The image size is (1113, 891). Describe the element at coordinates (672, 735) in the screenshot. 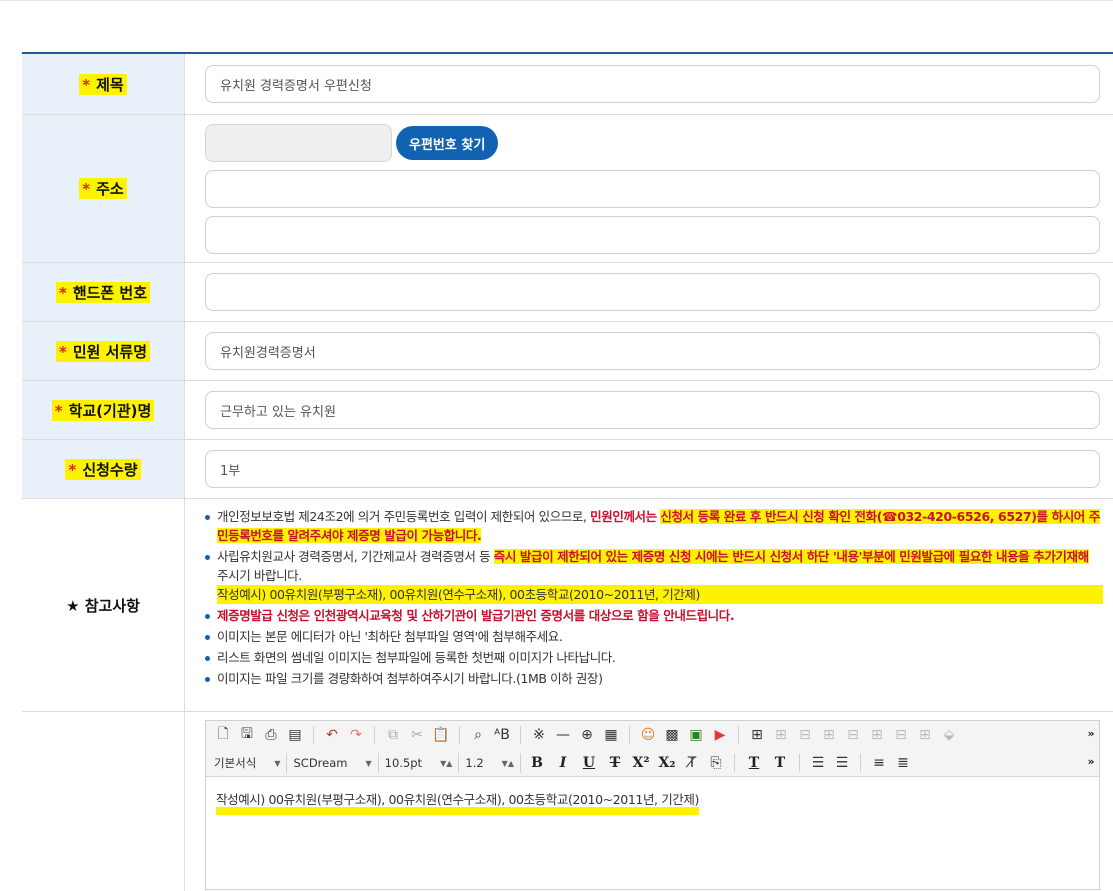

I see `background-icon: ▩` at that location.